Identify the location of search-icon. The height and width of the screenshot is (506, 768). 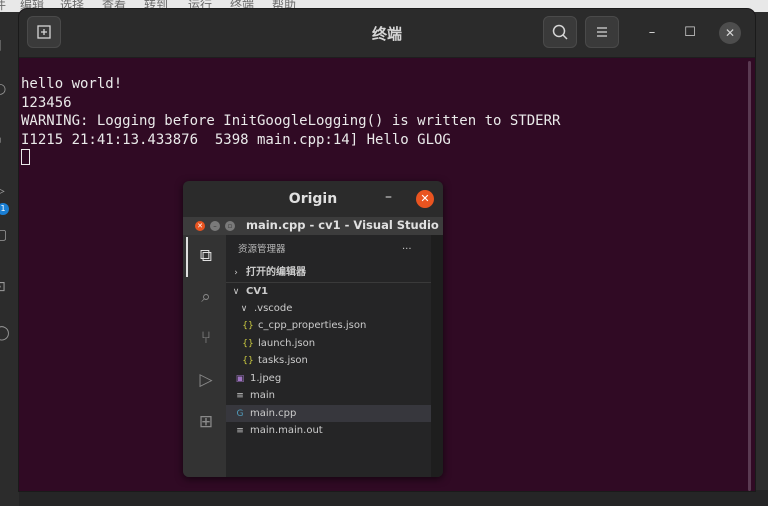
(560, 32).